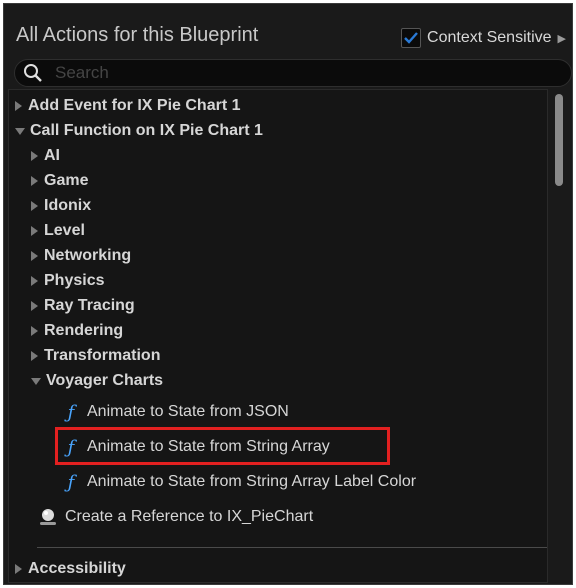 This screenshot has height=588, width=576. I want to click on category-label: Physics, so click(74, 280).